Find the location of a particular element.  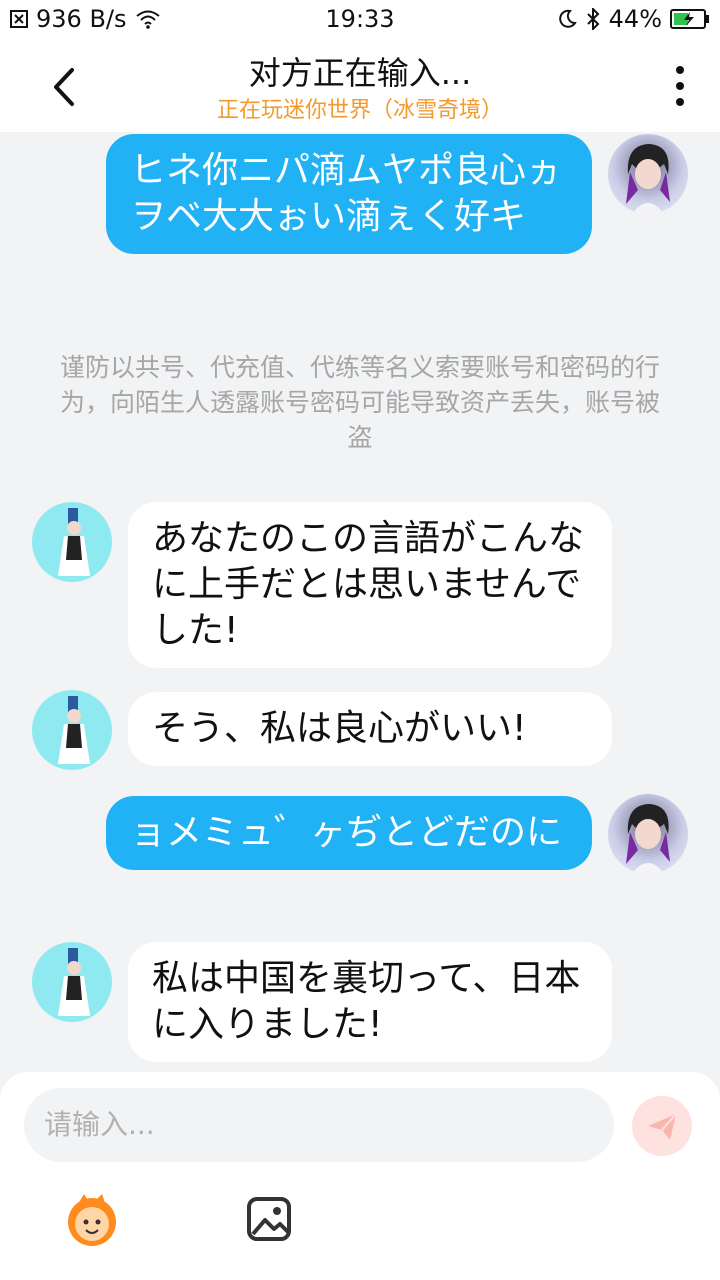

emoji-button is located at coordinates (92, 1220).